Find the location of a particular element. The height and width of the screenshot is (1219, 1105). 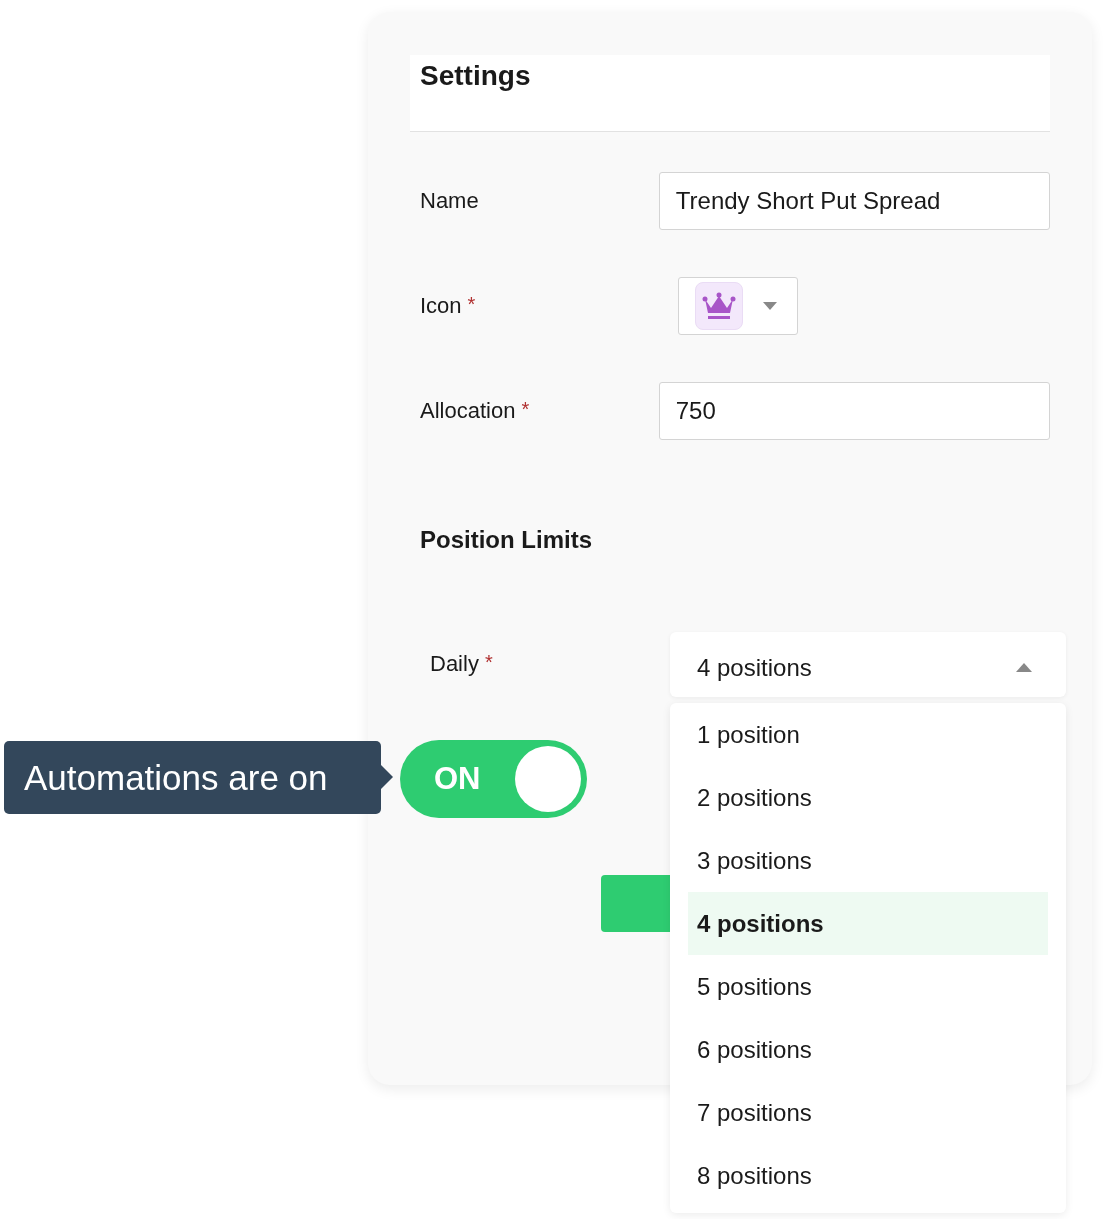

dropdown-option: 2 positions is located at coordinates (868, 797).